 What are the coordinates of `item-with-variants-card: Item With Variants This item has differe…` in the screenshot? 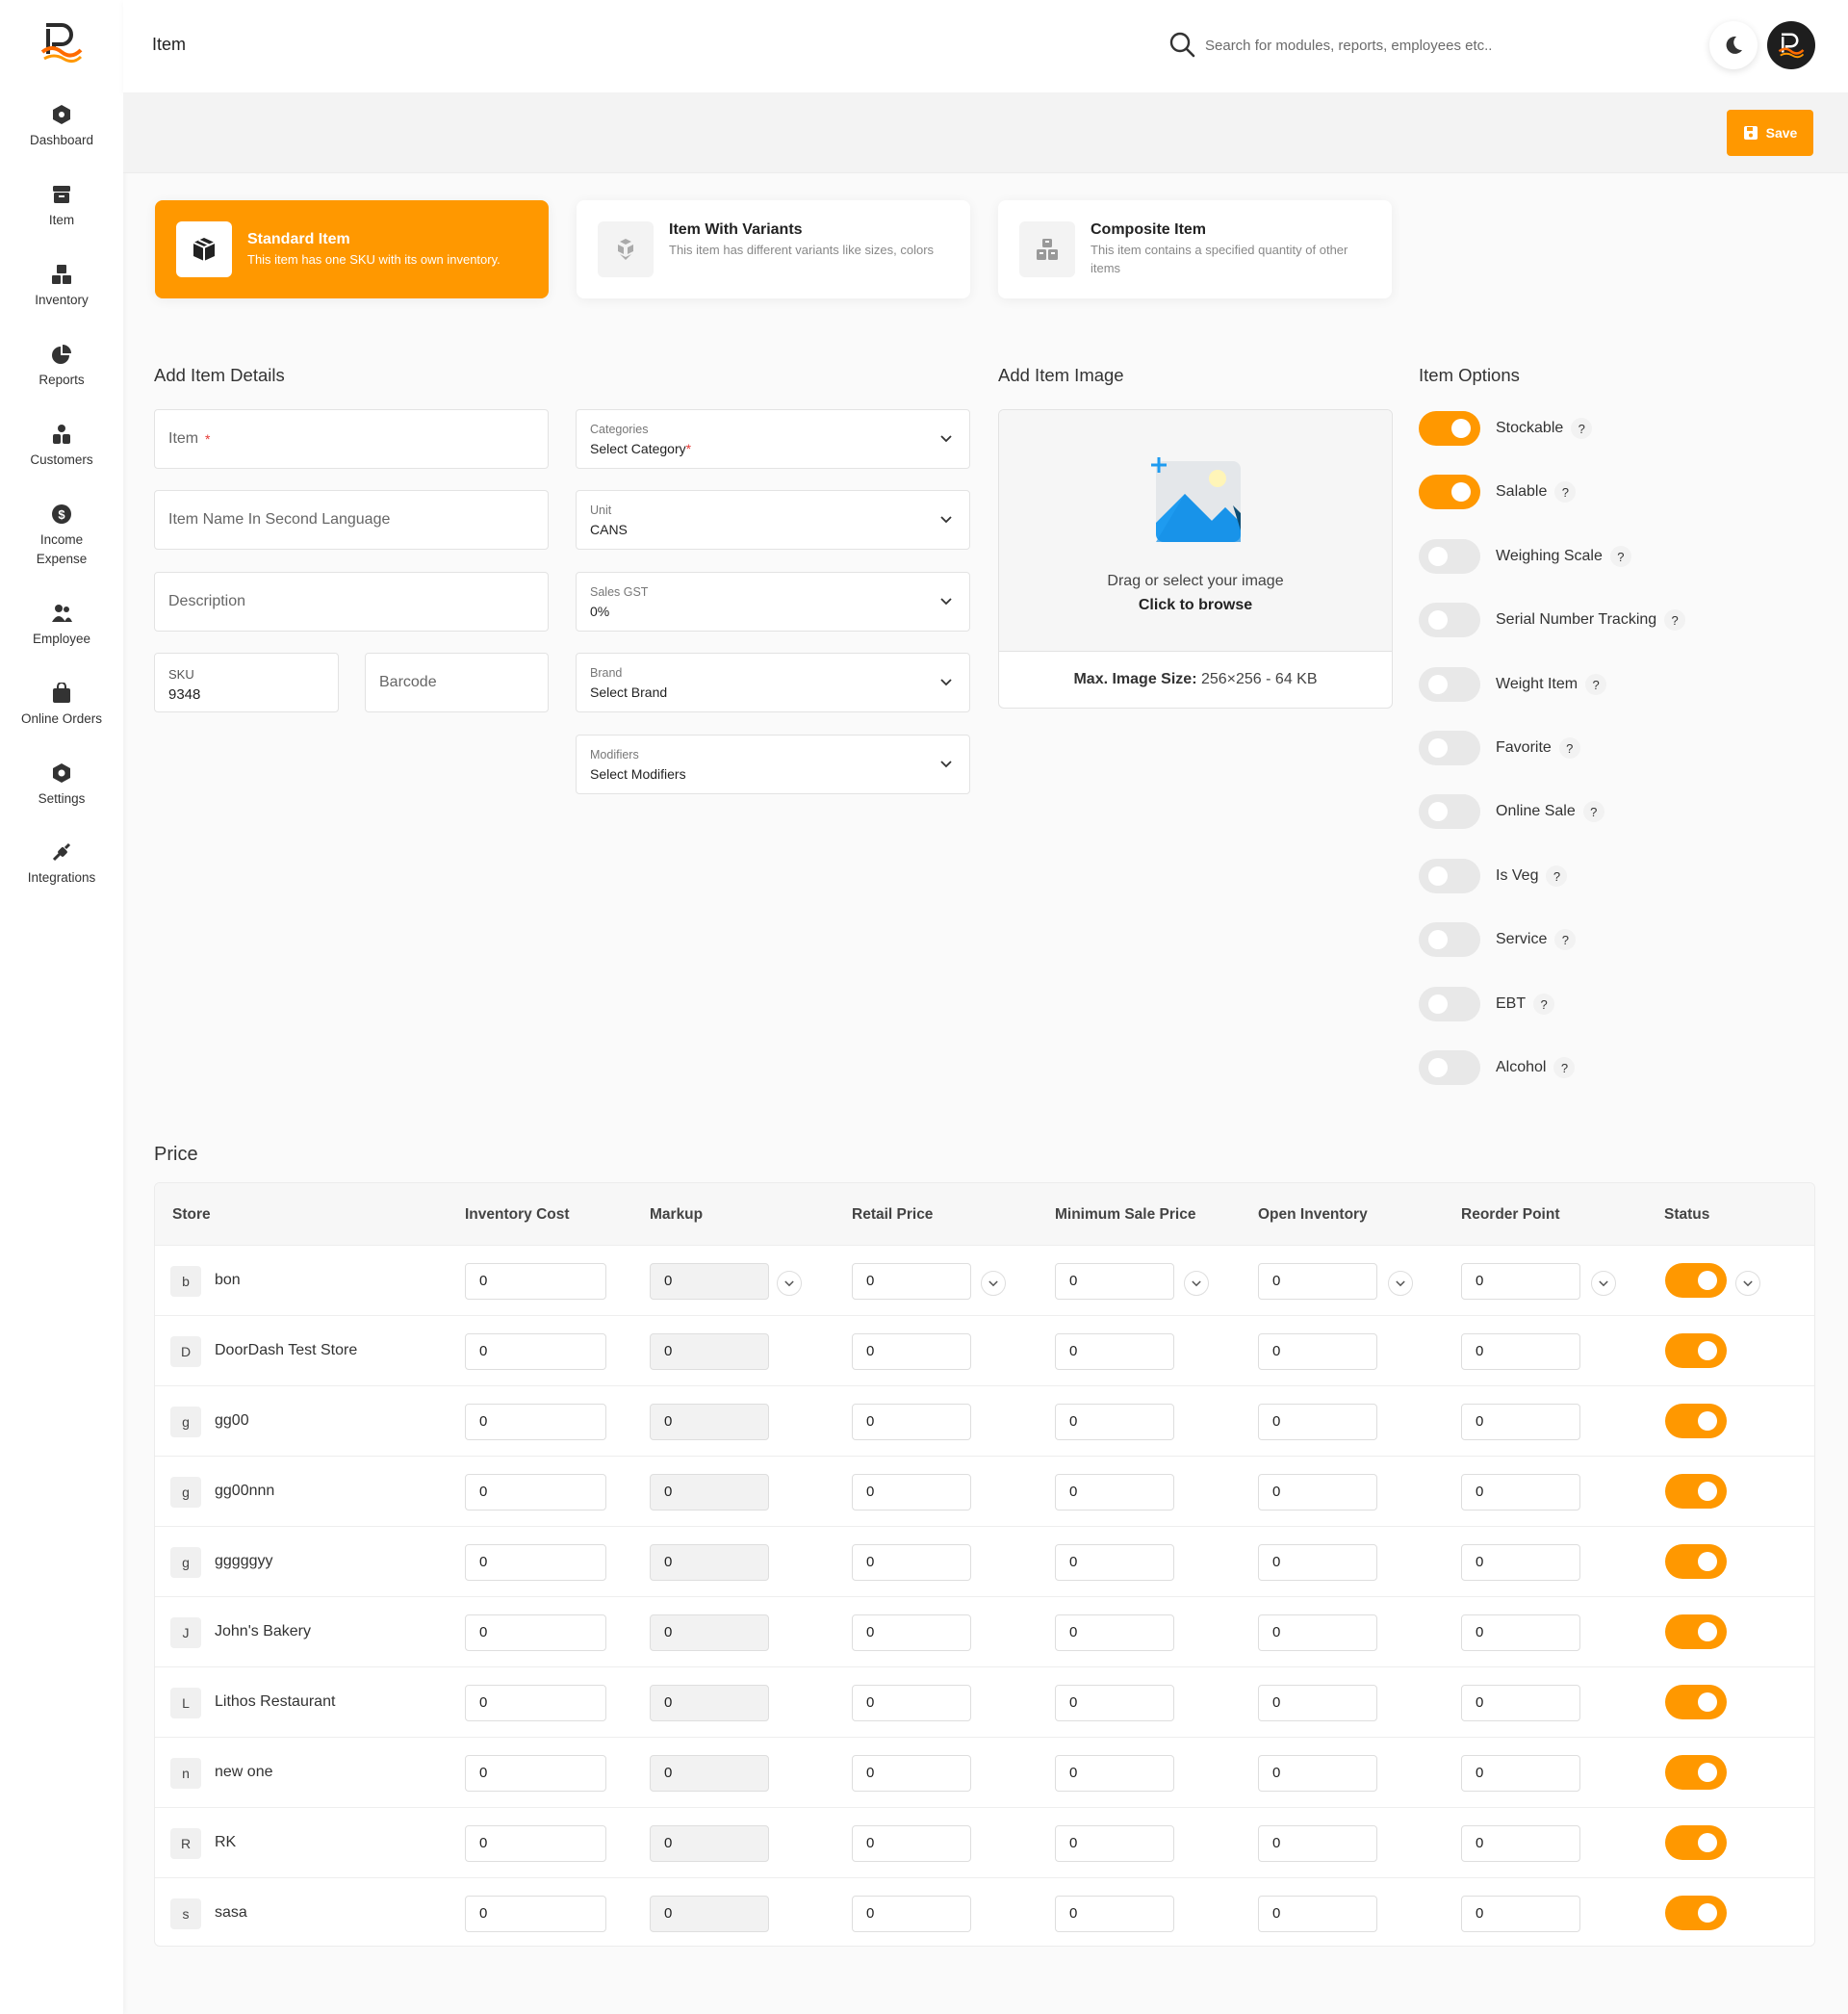 It's located at (773, 249).